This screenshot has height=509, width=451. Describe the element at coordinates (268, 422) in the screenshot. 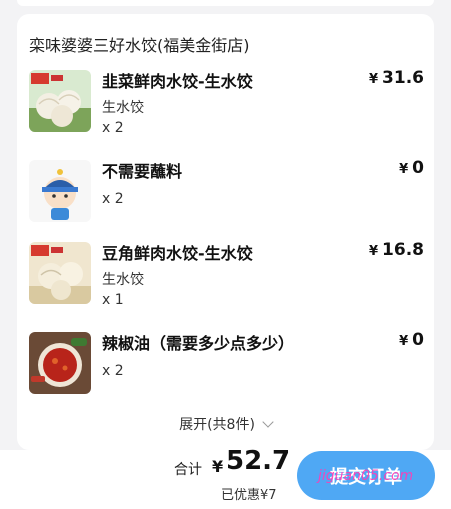

I see `chevron-down-icon` at that location.